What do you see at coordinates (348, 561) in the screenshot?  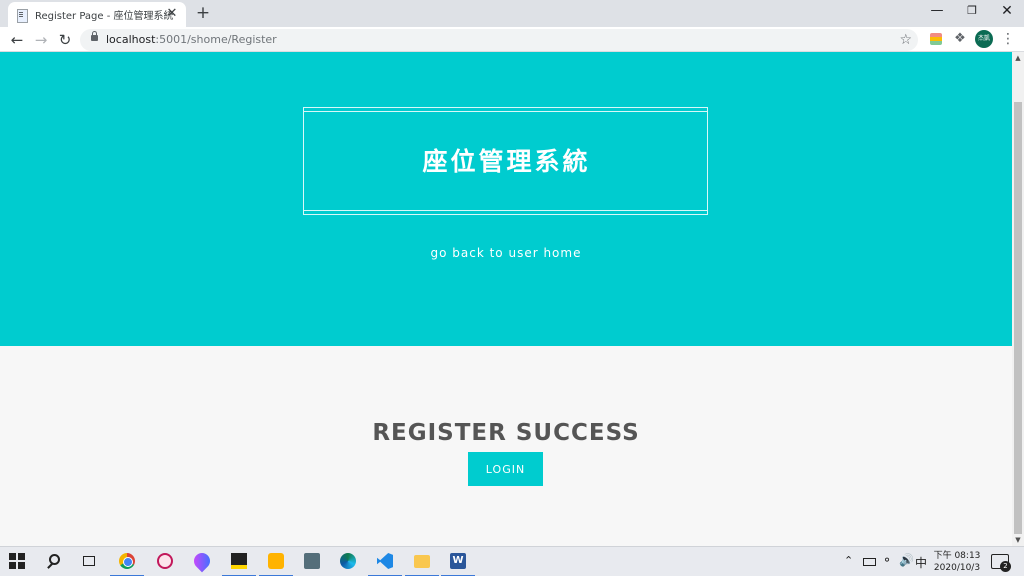 I see `edge-icon` at bounding box center [348, 561].